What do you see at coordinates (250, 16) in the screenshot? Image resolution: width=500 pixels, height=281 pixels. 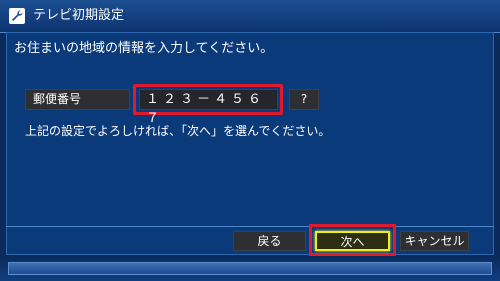 I see `title-bar: テレビ初期設定` at bounding box center [250, 16].